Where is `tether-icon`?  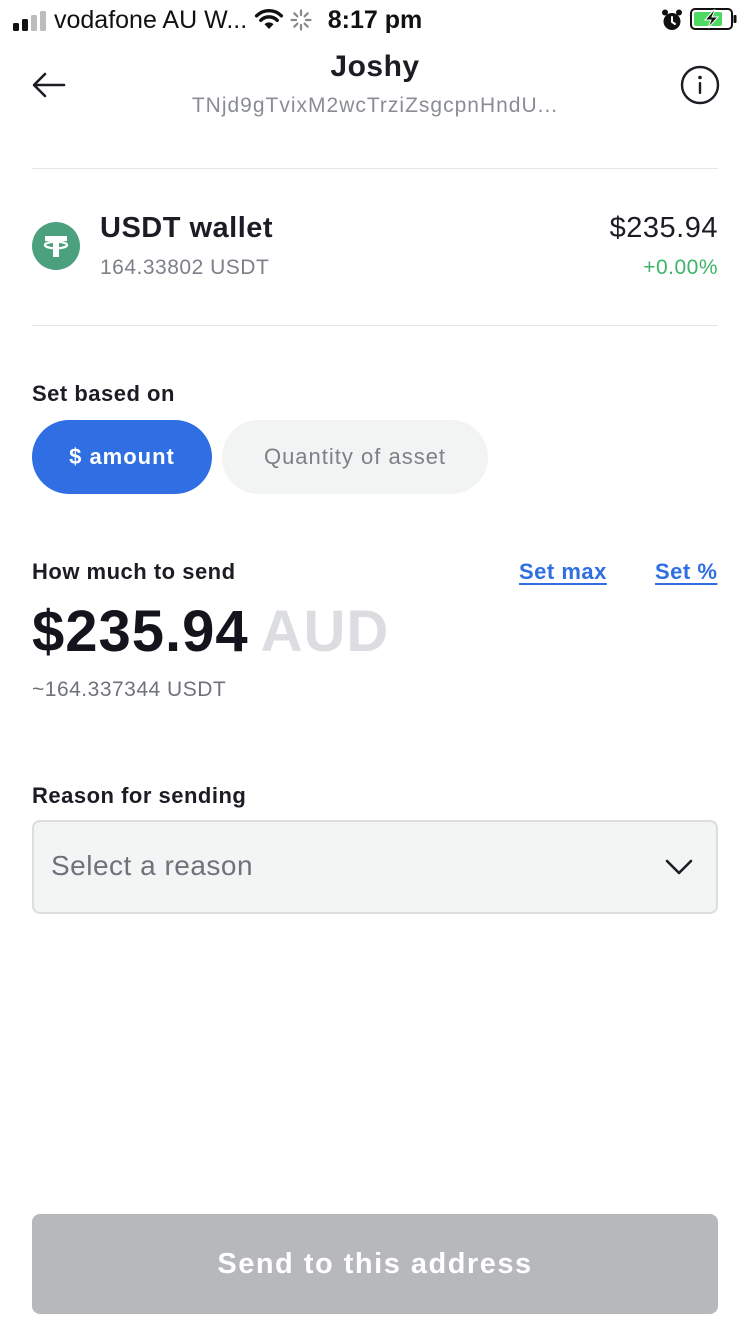 tether-icon is located at coordinates (56, 246).